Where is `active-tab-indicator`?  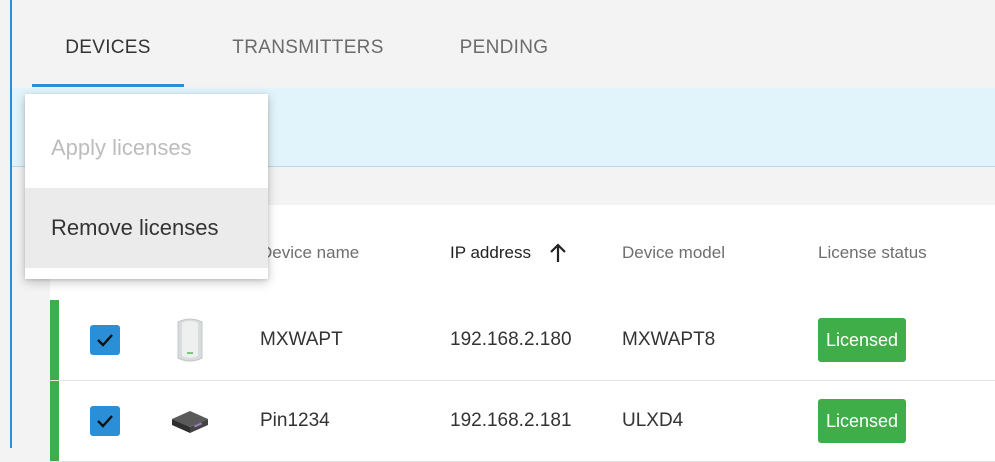
active-tab-indicator is located at coordinates (108, 85).